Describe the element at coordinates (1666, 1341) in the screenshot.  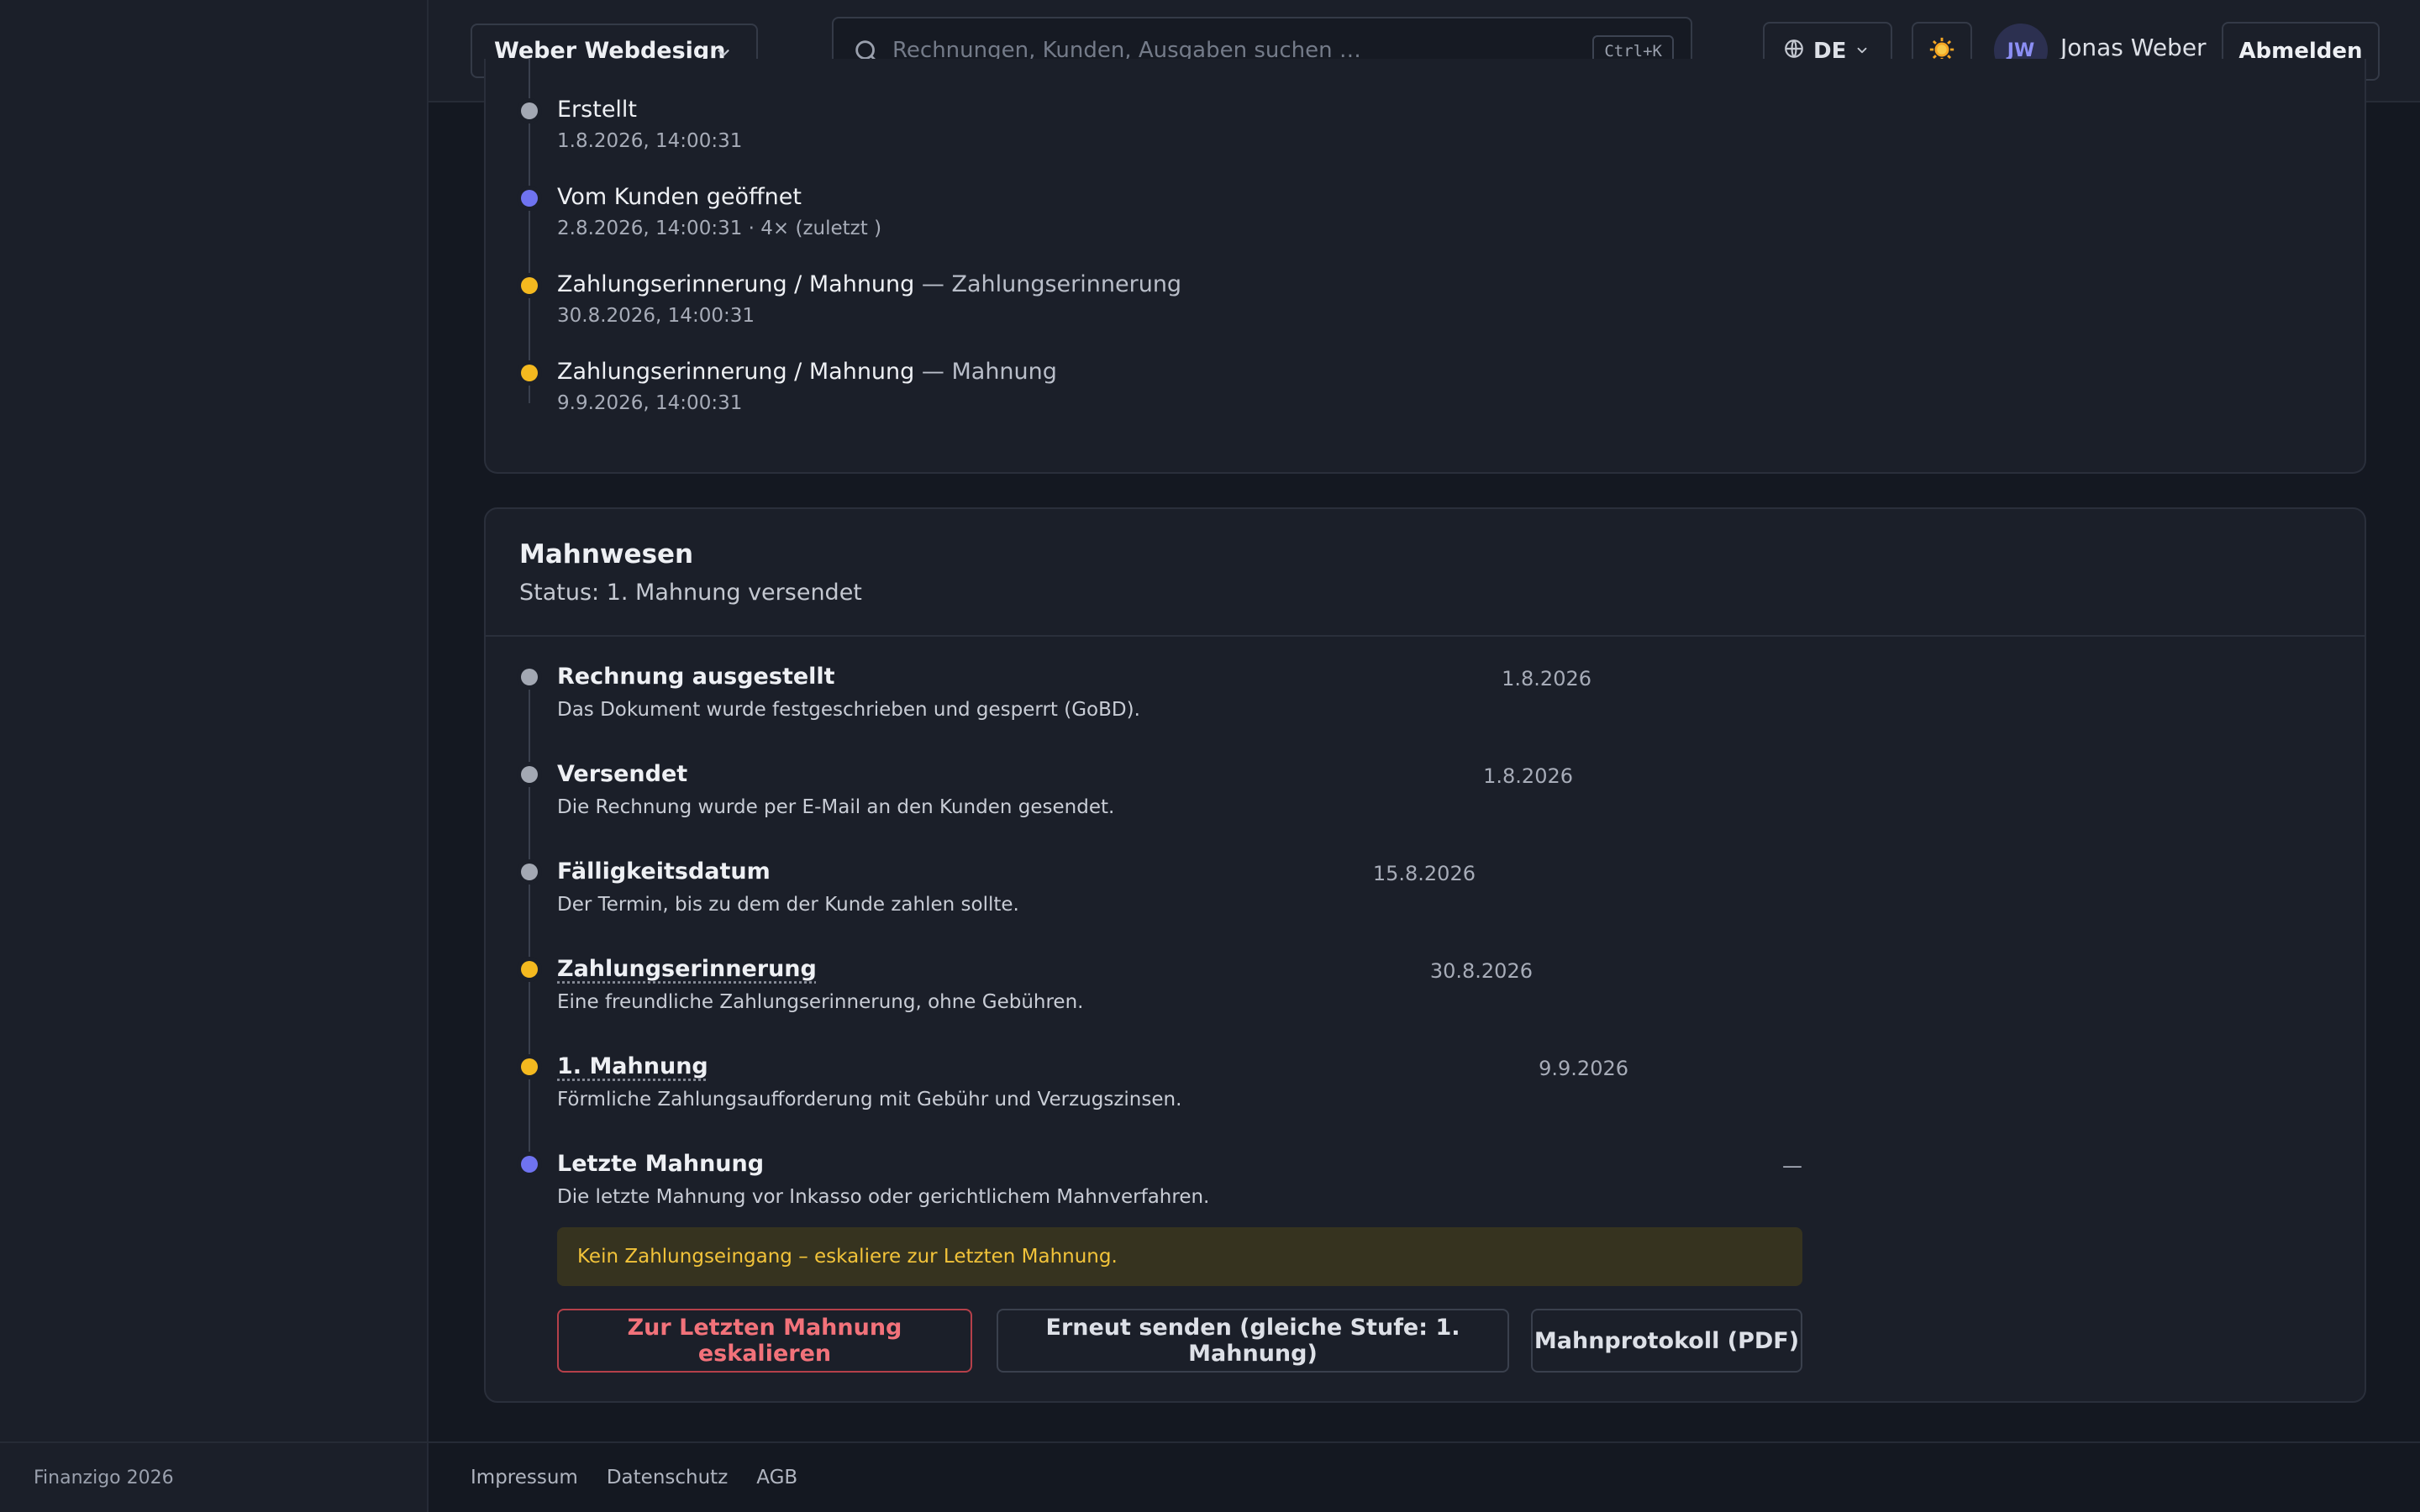
I see `protocol-pdf-button: Mahnprotokoll (PDF)` at that location.